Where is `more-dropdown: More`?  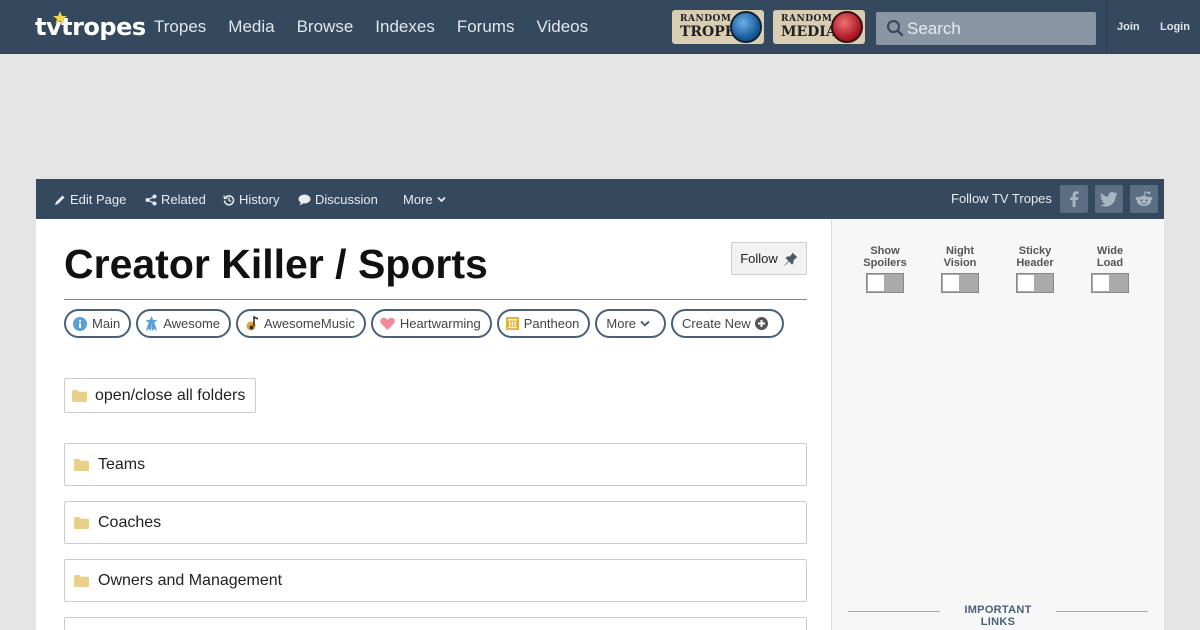
more-dropdown: More is located at coordinates (426, 199).